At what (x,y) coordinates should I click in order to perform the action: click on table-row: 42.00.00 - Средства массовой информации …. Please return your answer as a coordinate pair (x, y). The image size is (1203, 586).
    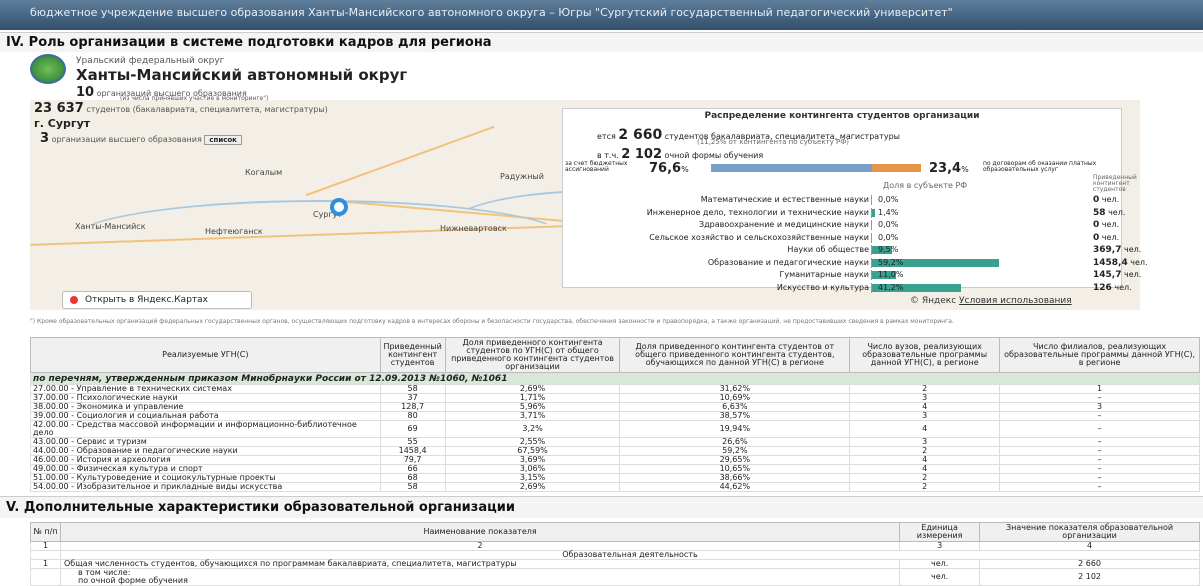
    Looking at the image, I should click on (615, 429).